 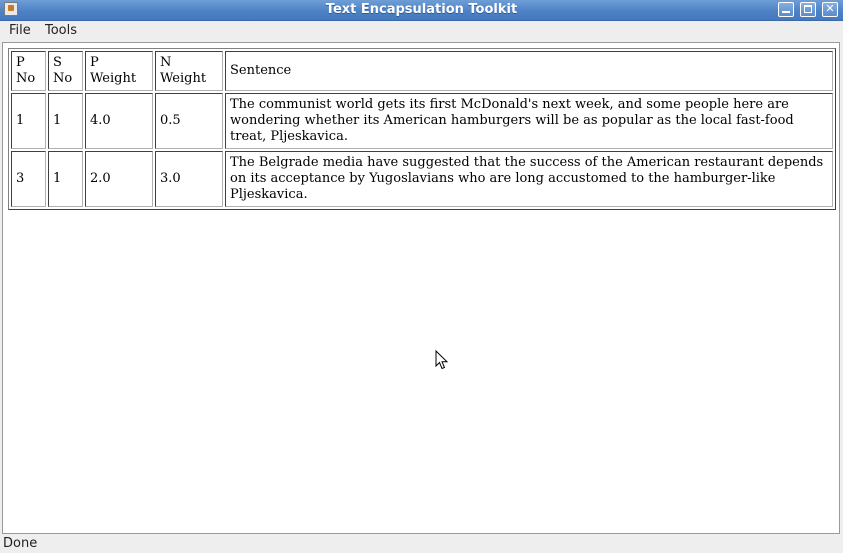 What do you see at coordinates (119, 179) in the screenshot?
I see `cell-p-weight: 2.0` at bounding box center [119, 179].